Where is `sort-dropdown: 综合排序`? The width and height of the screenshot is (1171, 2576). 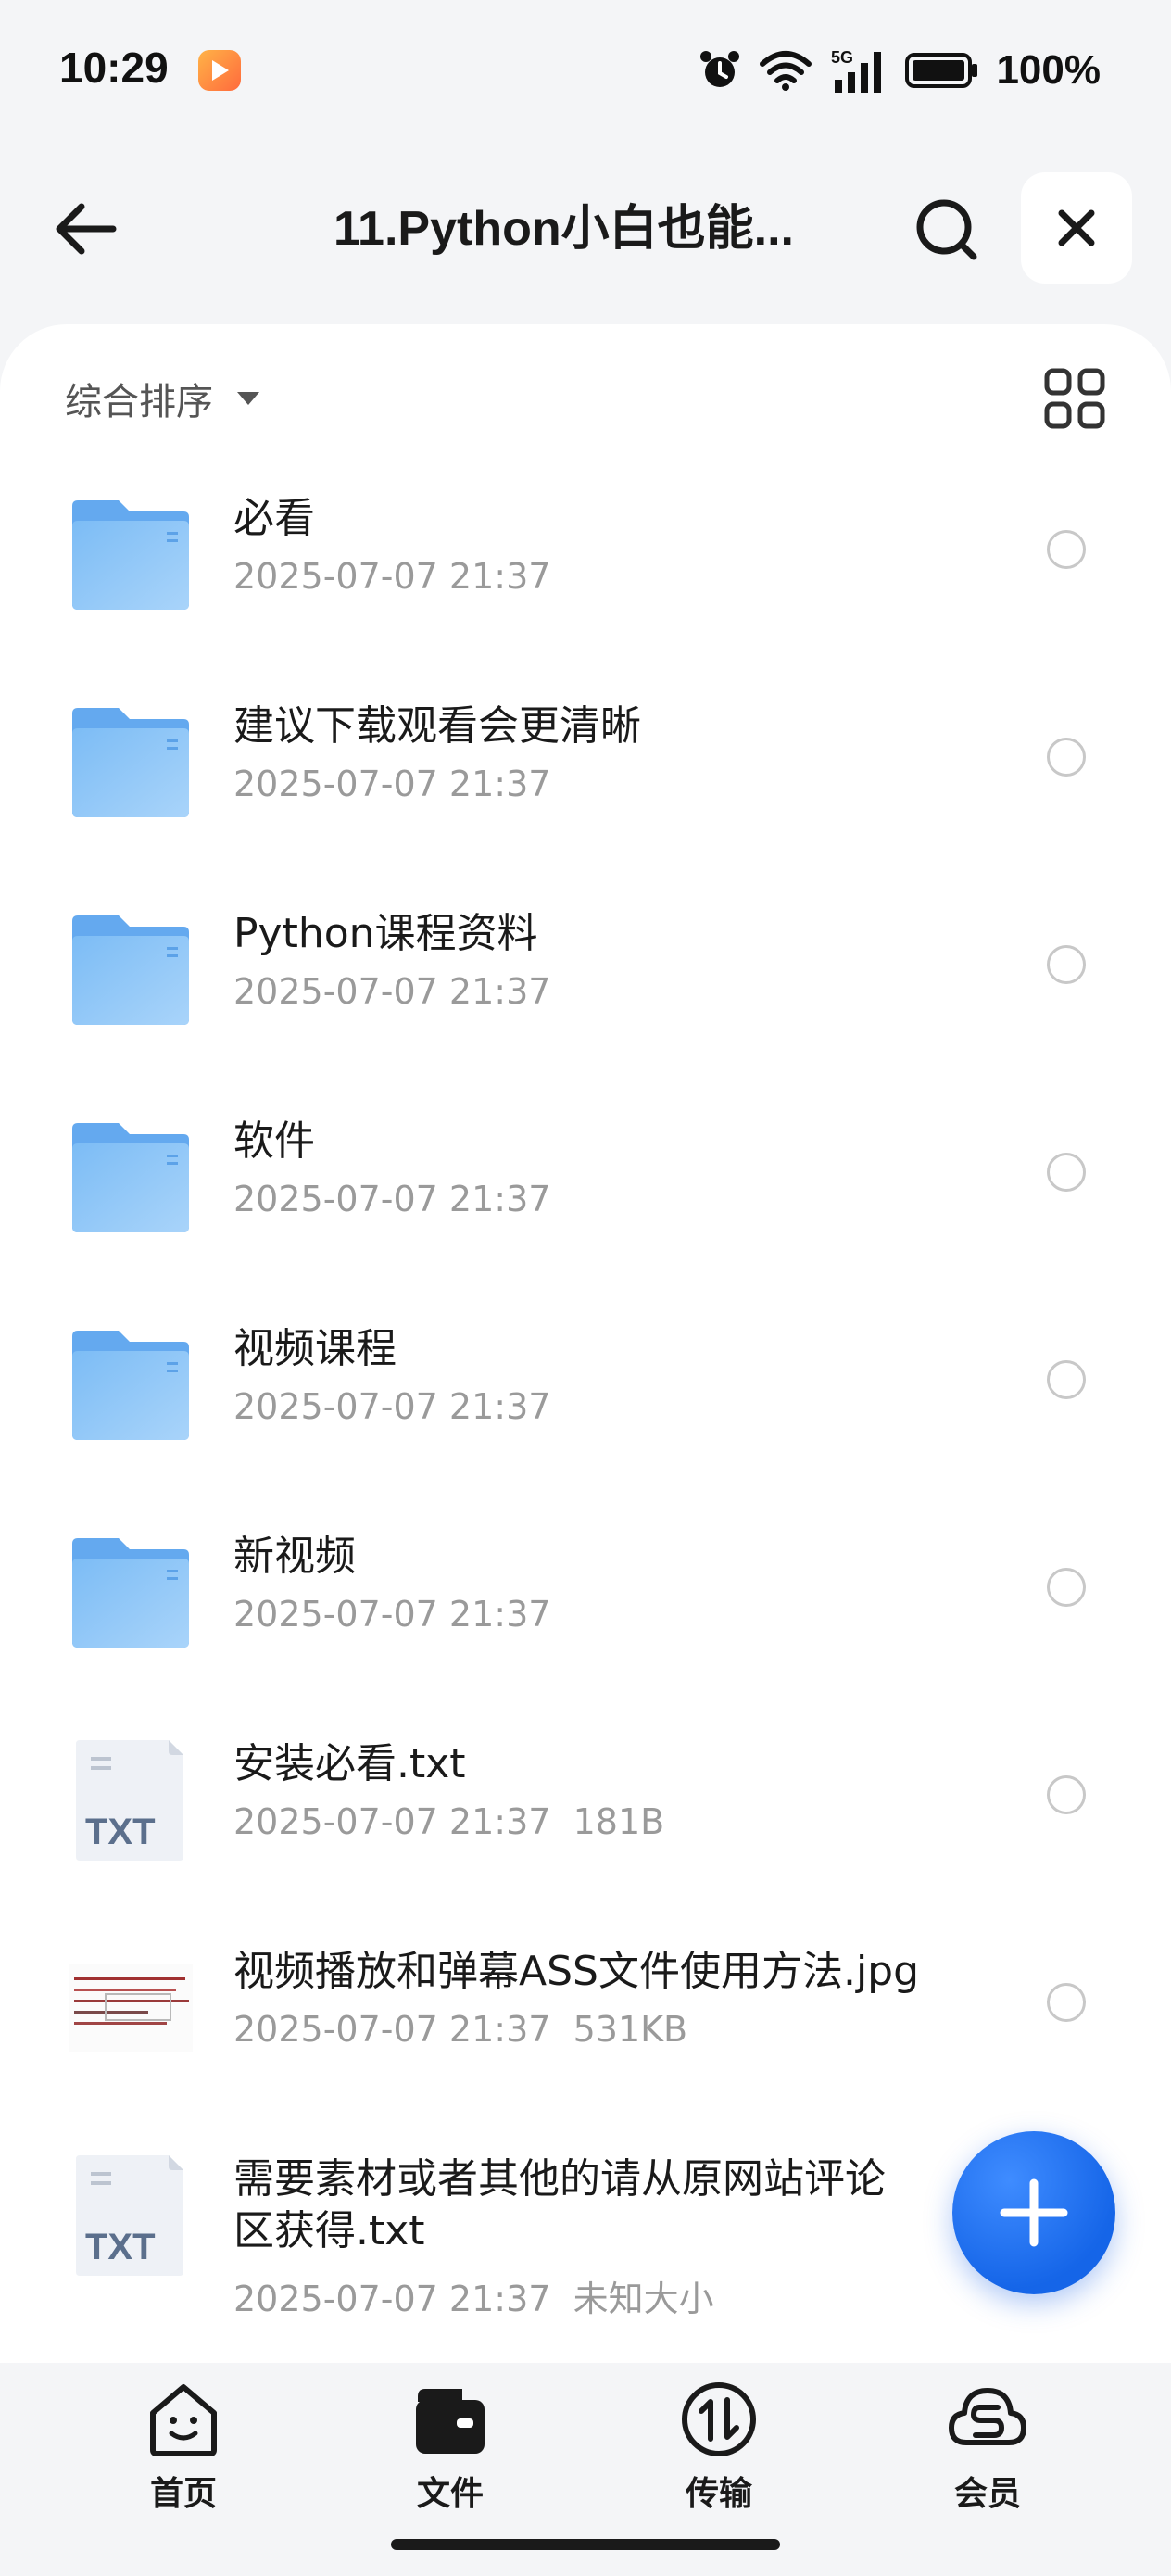 sort-dropdown: 综合排序 is located at coordinates (162, 399).